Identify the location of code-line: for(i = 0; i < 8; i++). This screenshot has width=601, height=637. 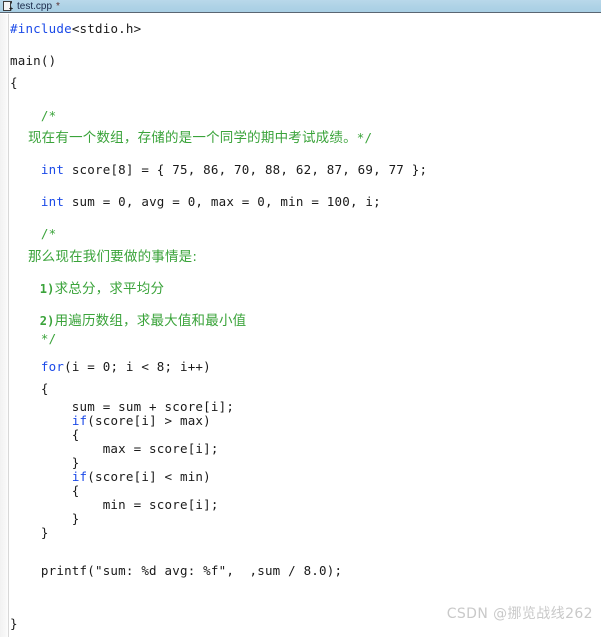
(305, 367).